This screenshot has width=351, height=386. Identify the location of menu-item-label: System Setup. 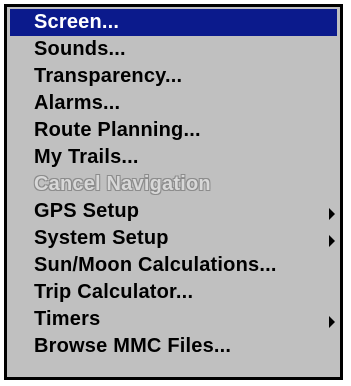
(101, 238).